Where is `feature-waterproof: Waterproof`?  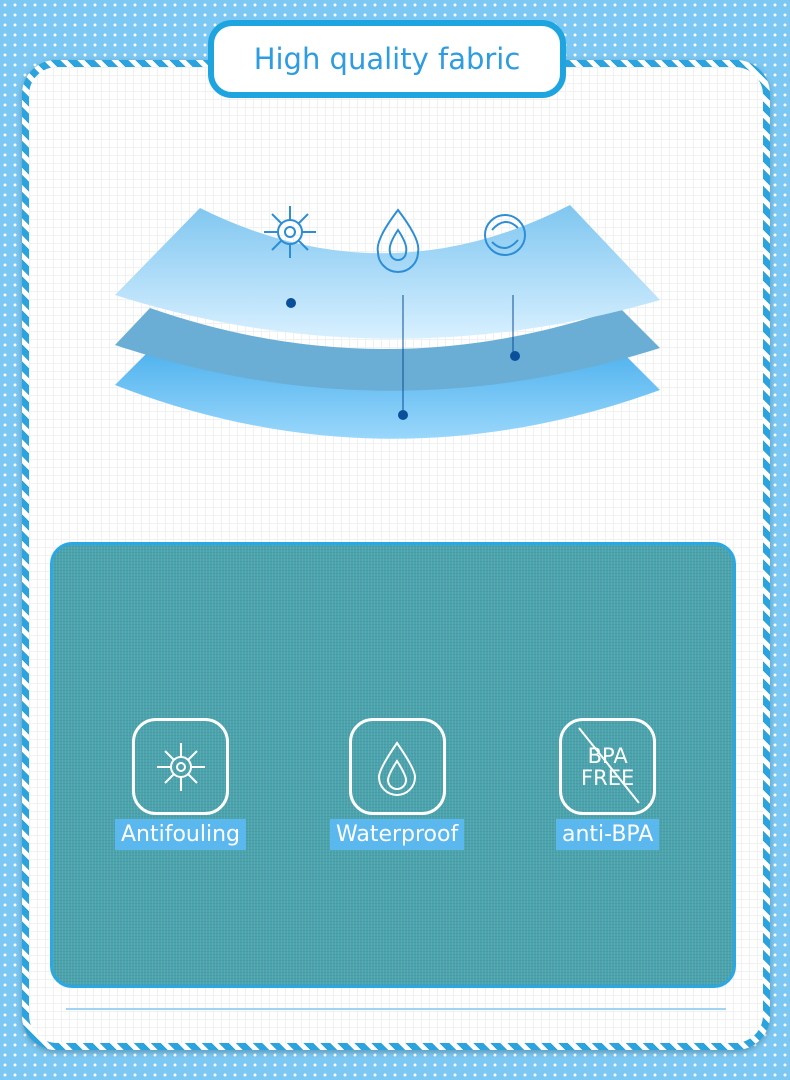 feature-waterproof: Waterproof is located at coordinates (397, 784).